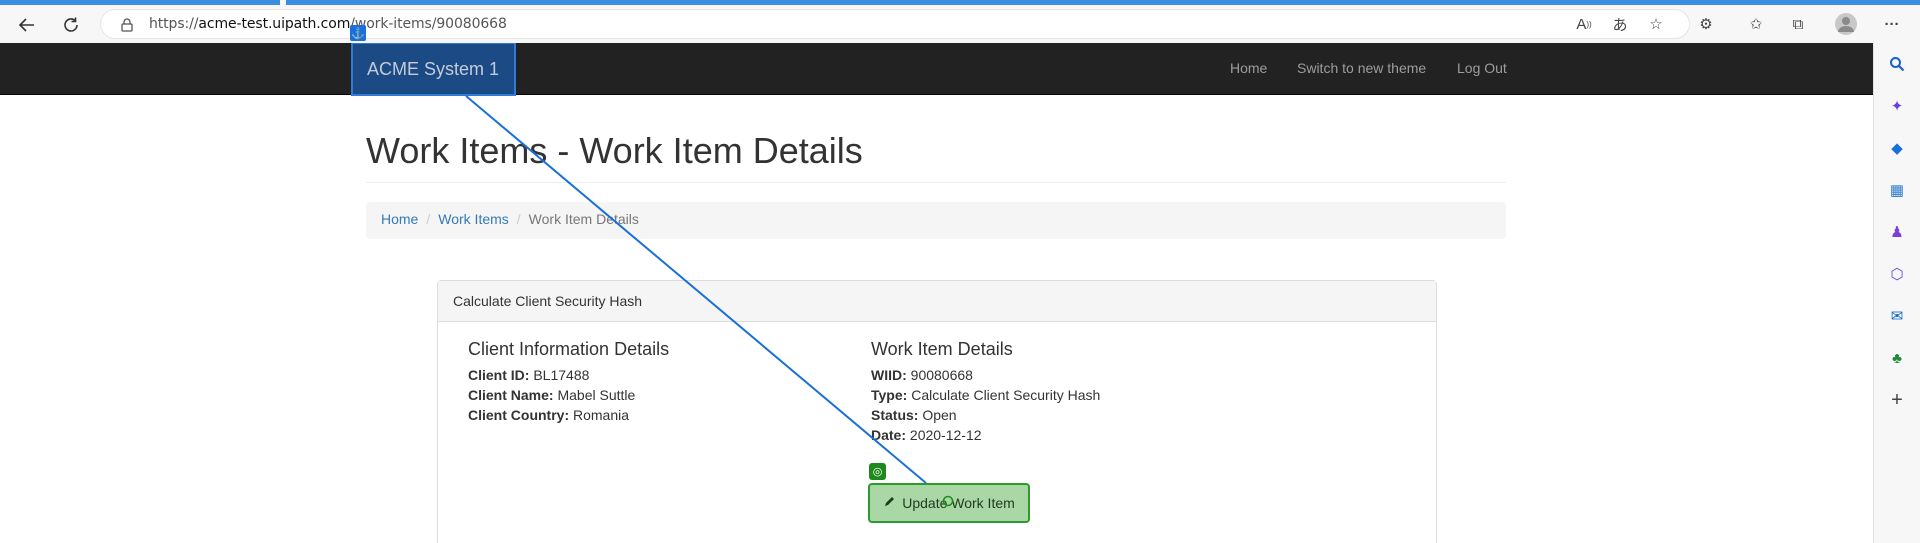 The image size is (1920, 543). I want to click on wiid-line: WIID: 90080668, so click(922, 375).